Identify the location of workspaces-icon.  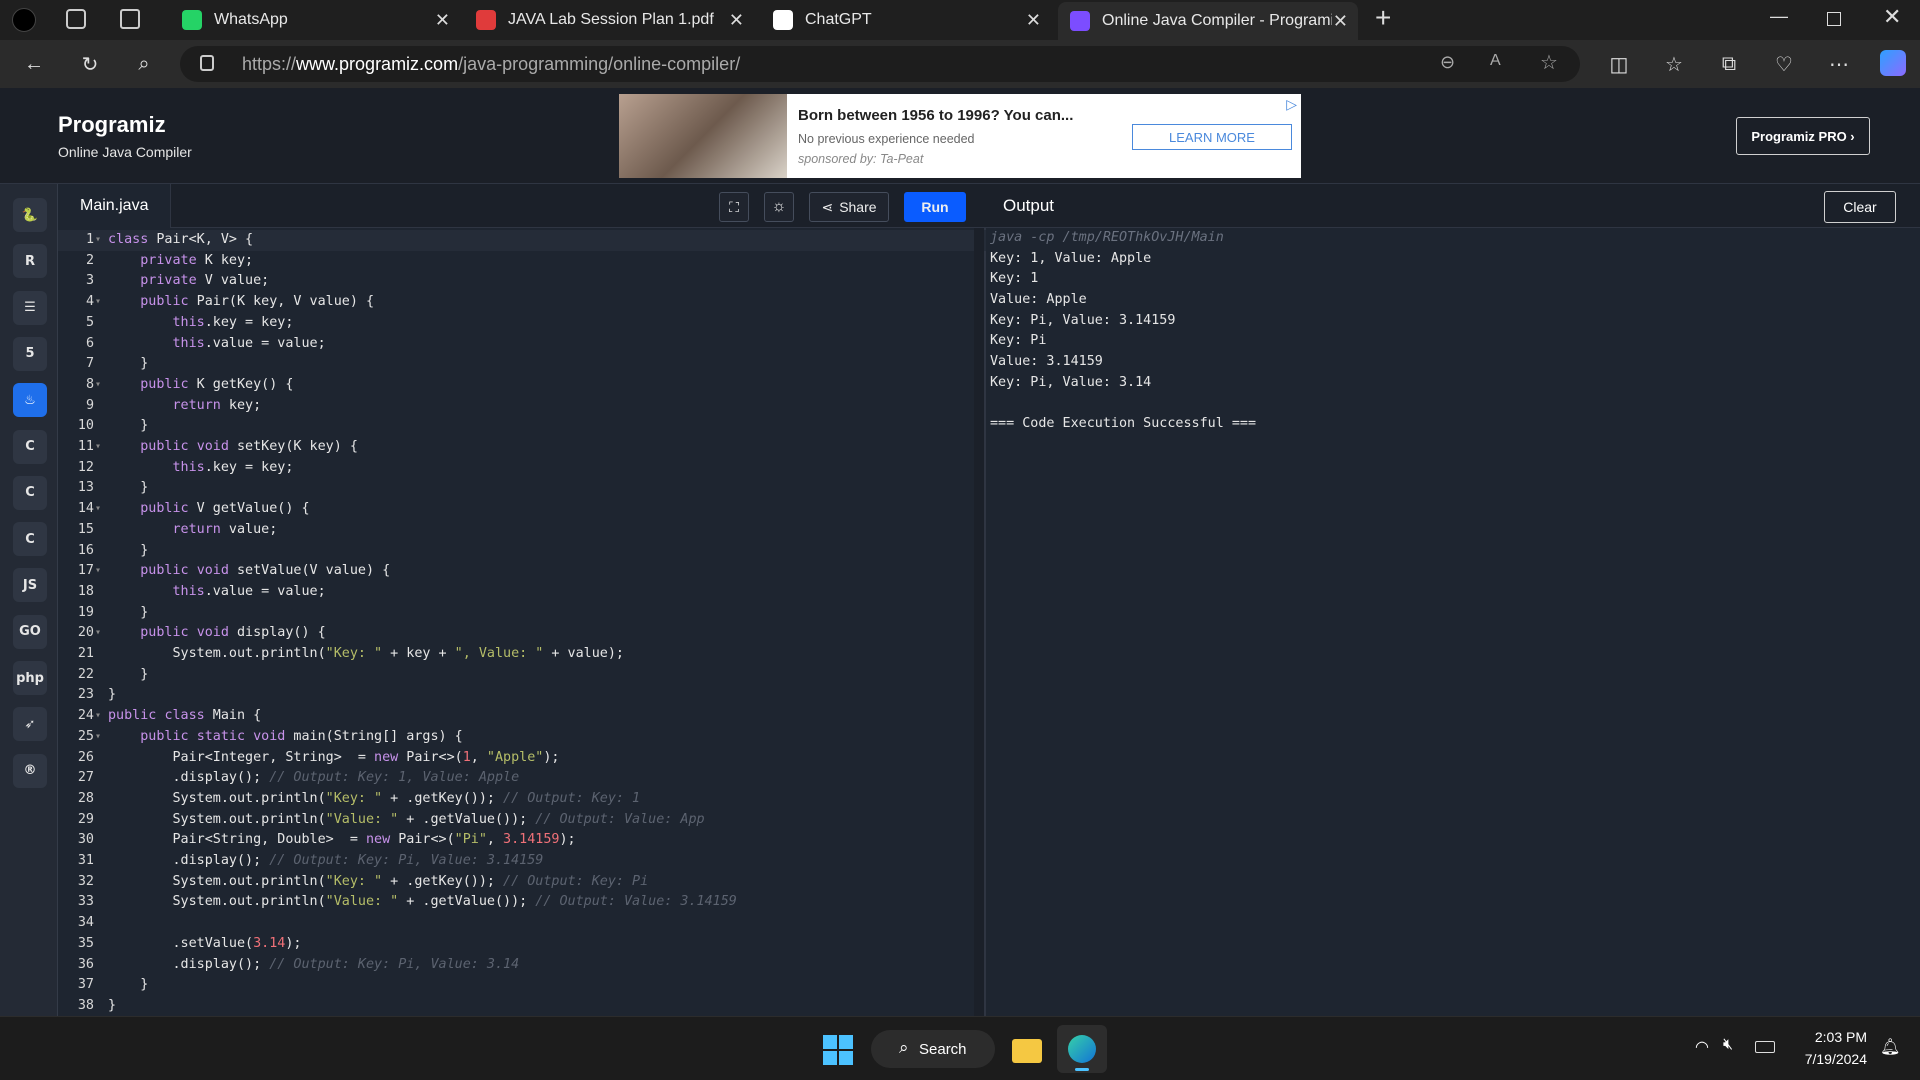
(76, 19).